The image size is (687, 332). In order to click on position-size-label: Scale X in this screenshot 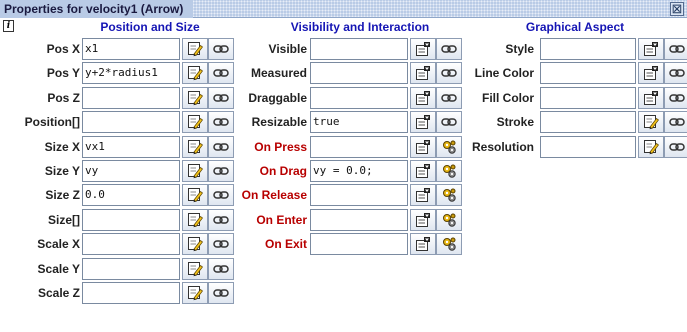, I will do `click(58, 244)`.